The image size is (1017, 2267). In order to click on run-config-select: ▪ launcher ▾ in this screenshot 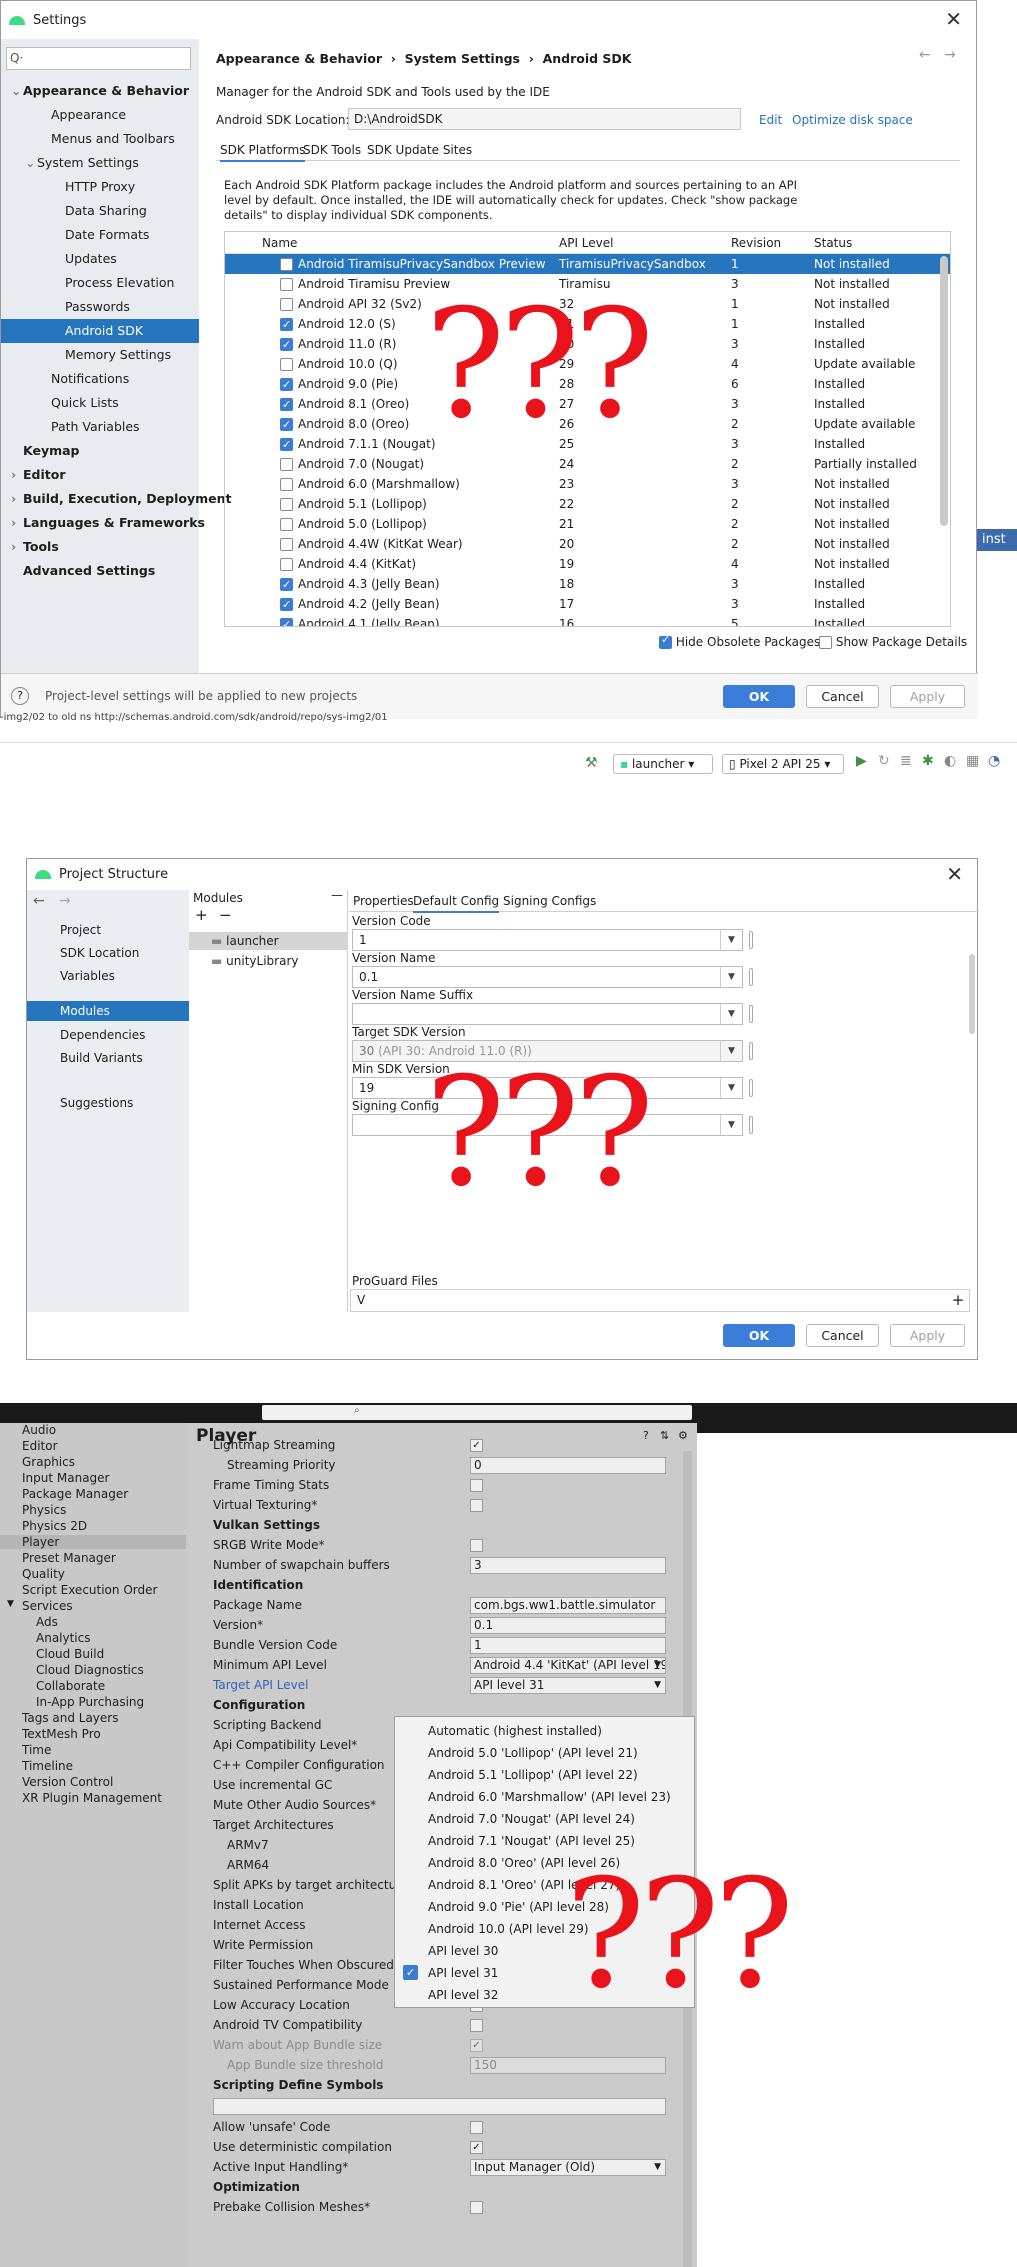, I will do `click(663, 764)`.